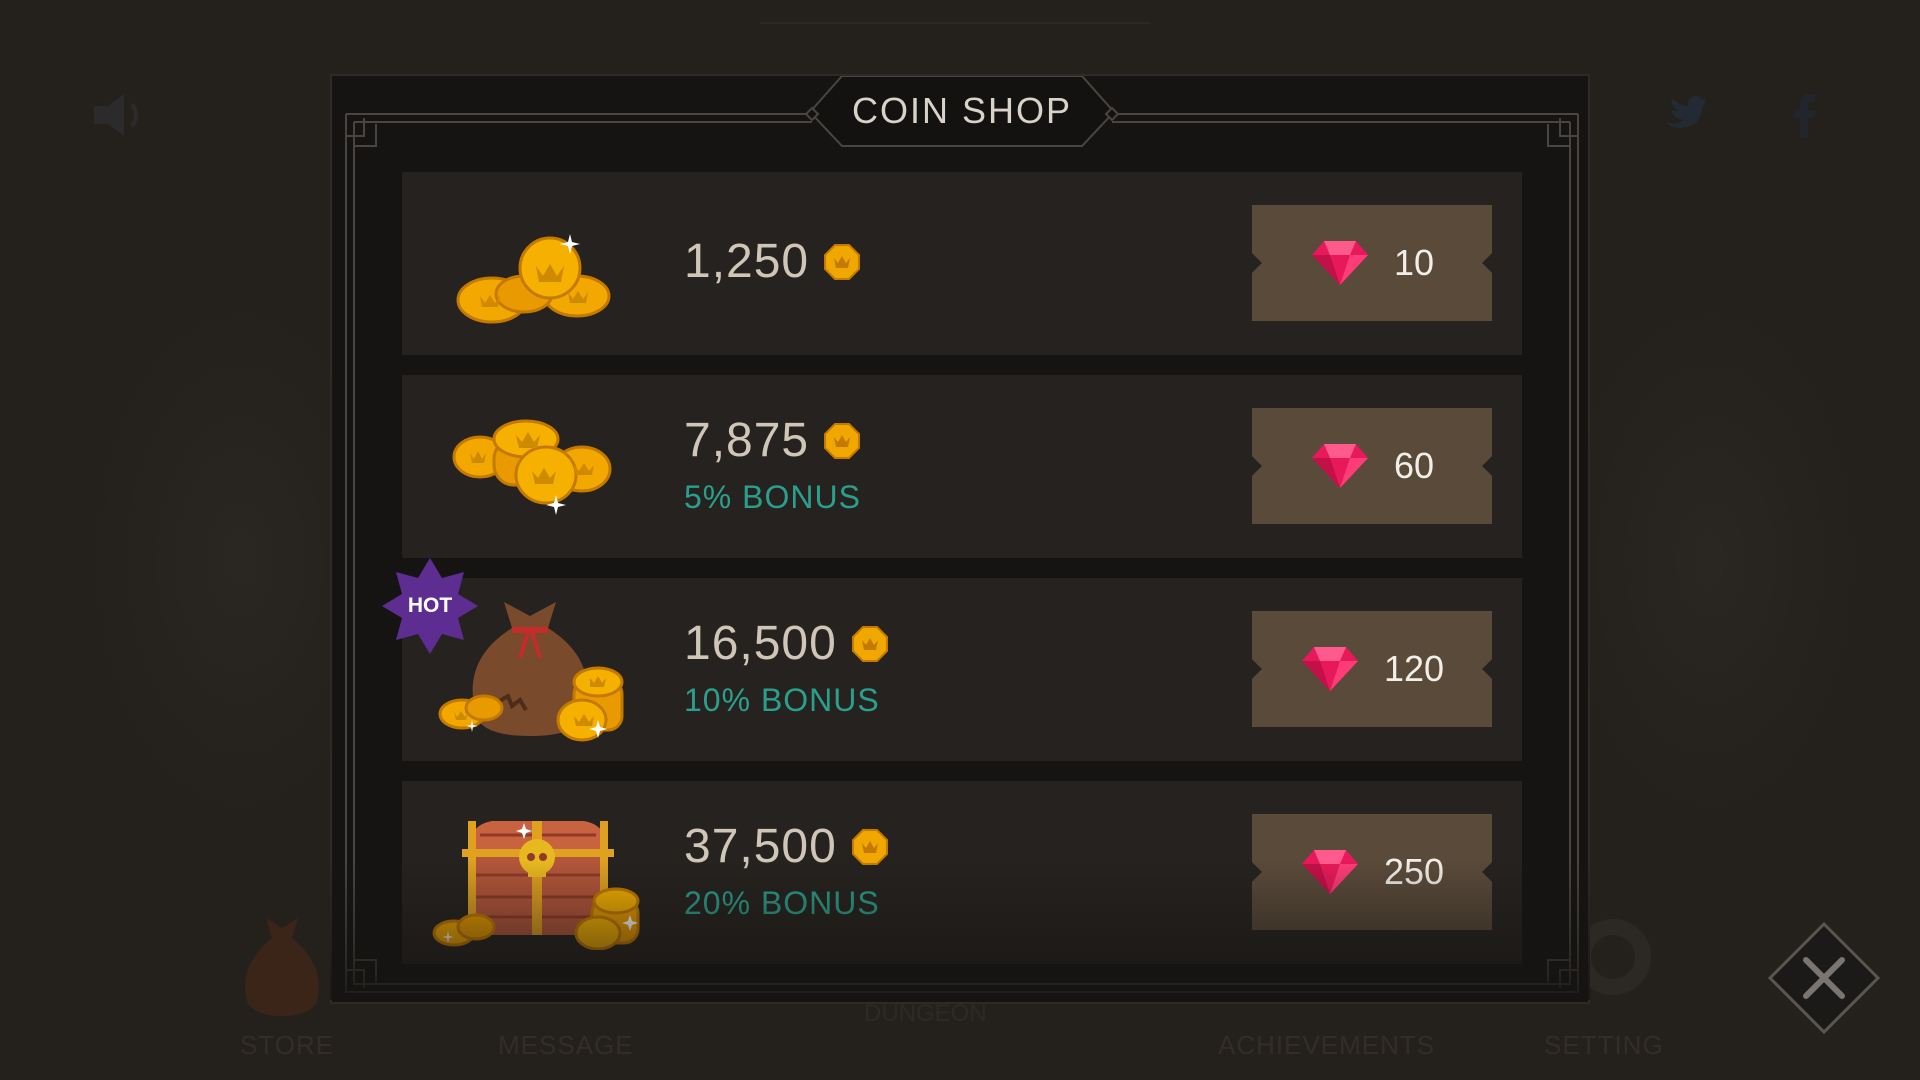 The height and width of the screenshot is (1080, 1920). I want to click on coin-amount: 7,875, so click(747, 440).